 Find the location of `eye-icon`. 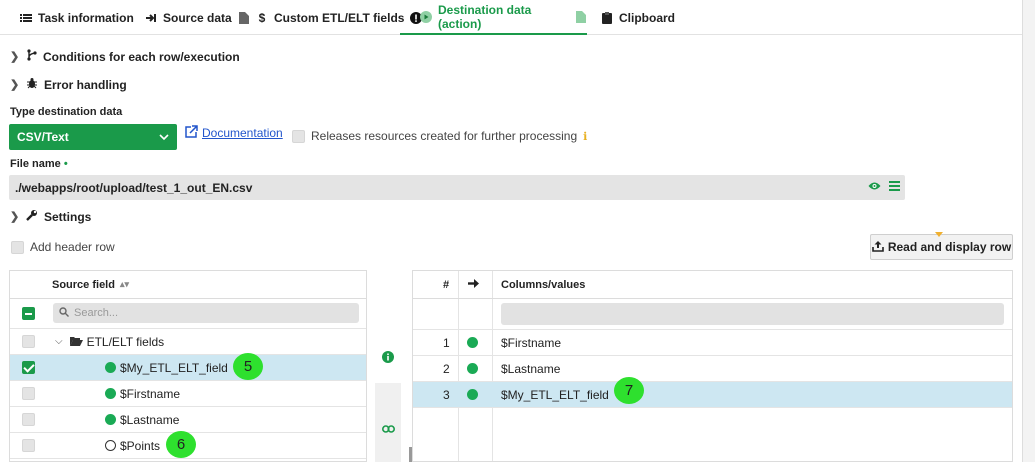

eye-icon is located at coordinates (874, 187).